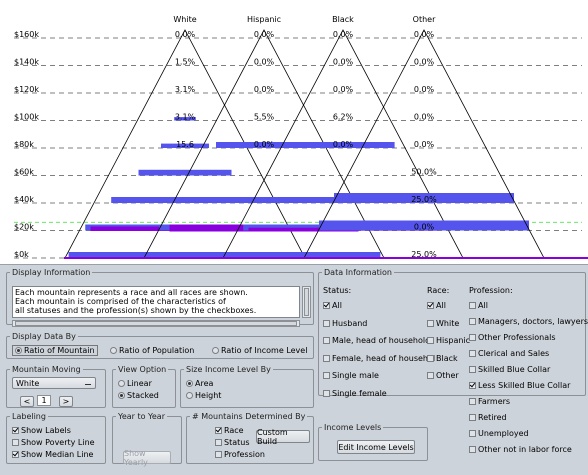 This screenshot has height=475, width=588. I want to click on profession-checkbox: Less Skilled Blue Collar, so click(519, 385).